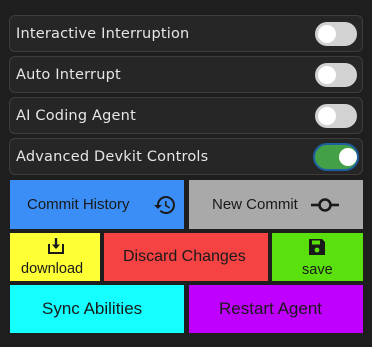 This screenshot has height=347, width=372. What do you see at coordinates (317, 249) in the screenshot?
I see `save-icon` at bounding box center [317, 249].